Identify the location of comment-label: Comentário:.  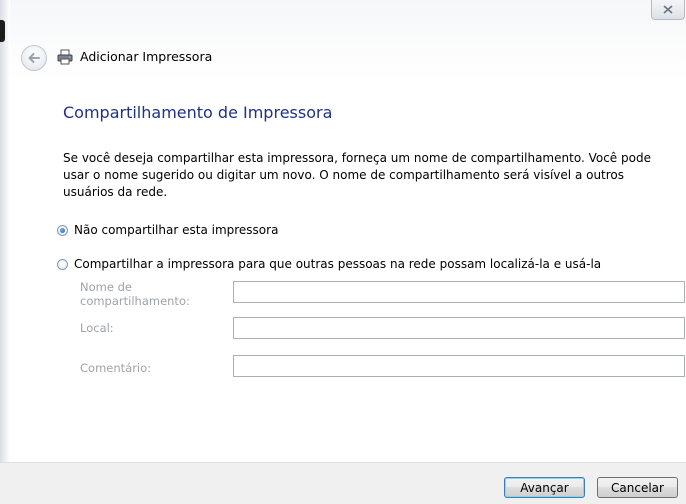
(116, 368).